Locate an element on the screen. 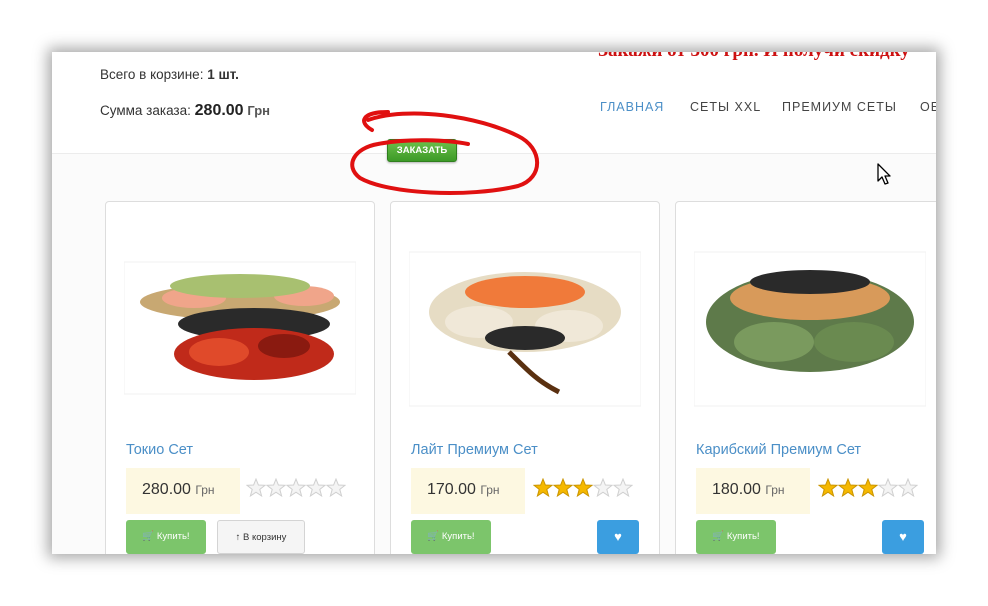  price-box: 180.00 Грн is located at coordinates (753, 491).